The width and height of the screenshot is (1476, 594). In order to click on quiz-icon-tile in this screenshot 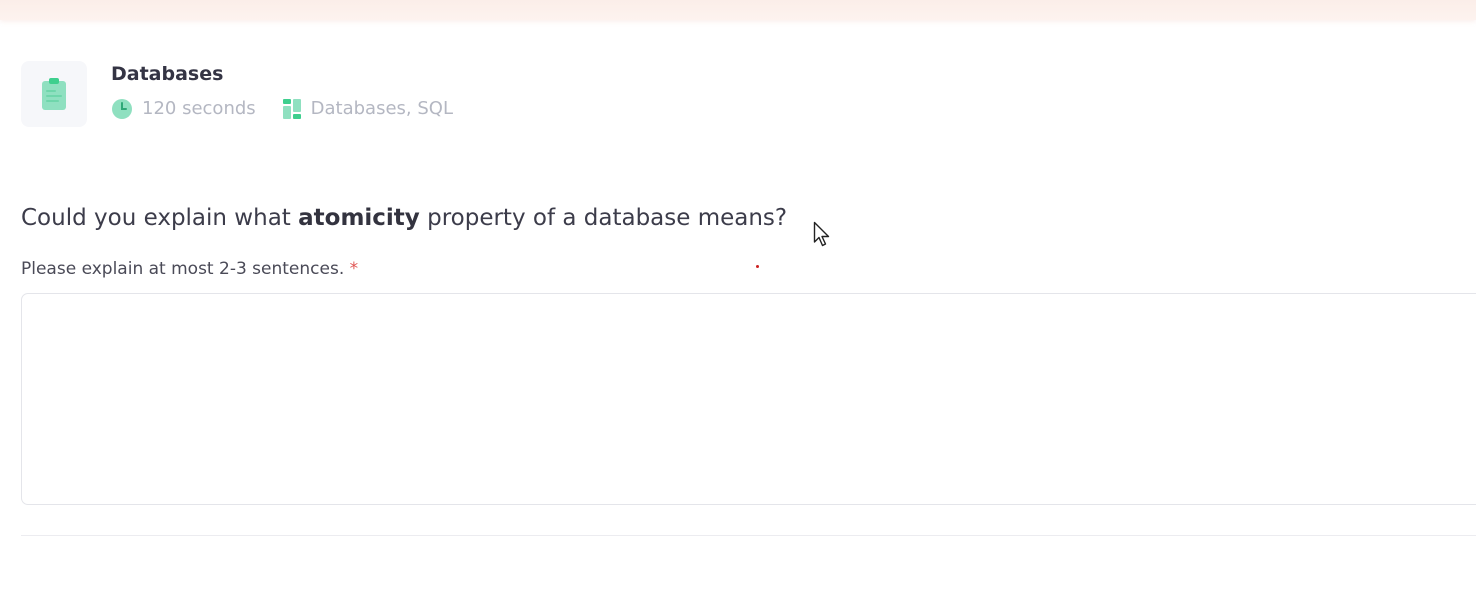, I will do `click(54, 94)`.